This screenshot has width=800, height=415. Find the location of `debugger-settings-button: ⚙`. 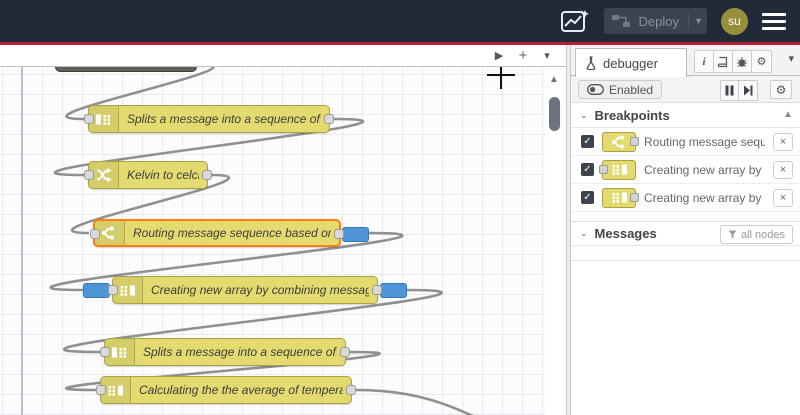

debugger-settings-button: ⚙ is located at coordinates (781, 89).